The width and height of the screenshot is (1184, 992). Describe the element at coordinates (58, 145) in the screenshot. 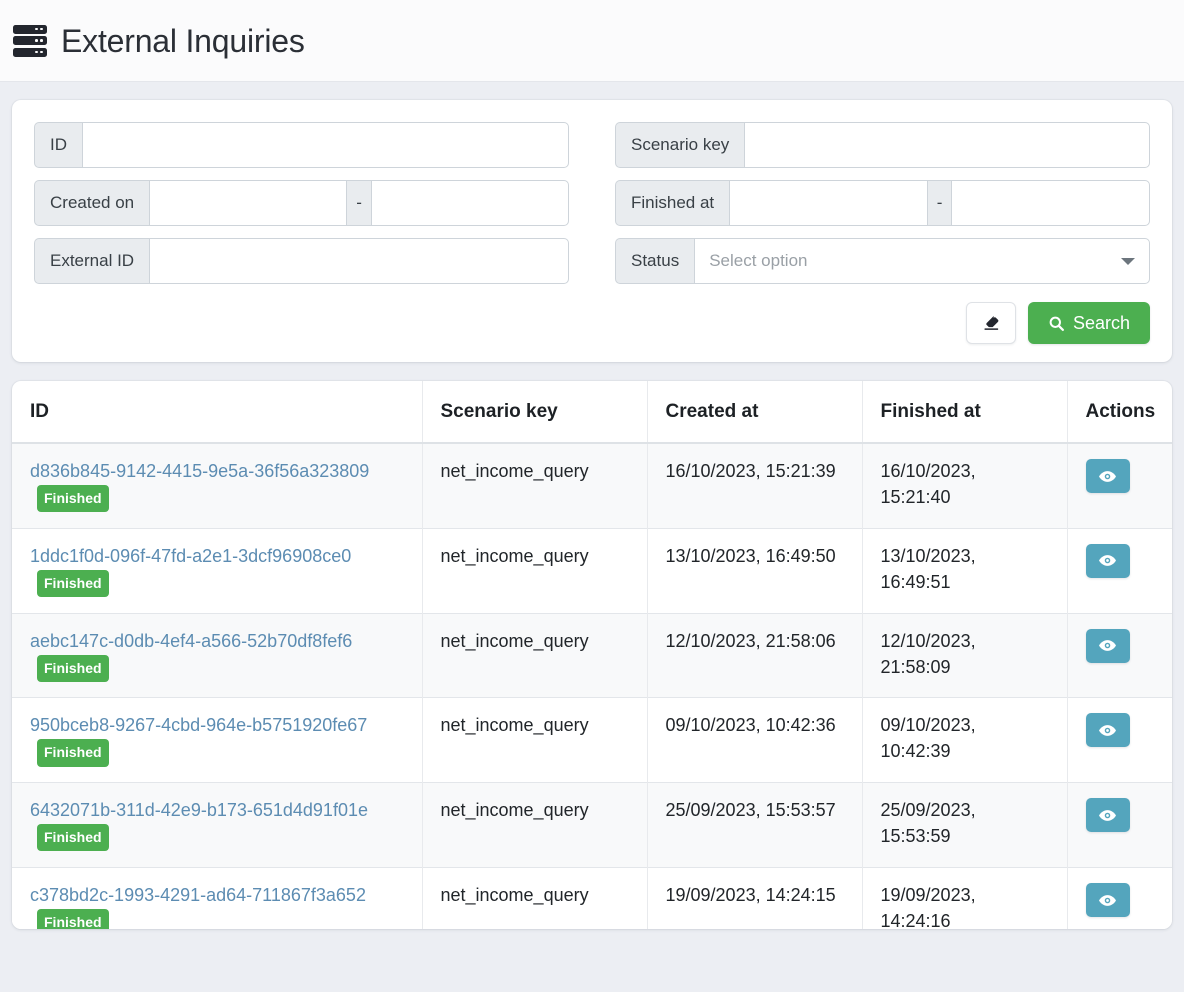

I see `filter-id-label: ID` at that location.